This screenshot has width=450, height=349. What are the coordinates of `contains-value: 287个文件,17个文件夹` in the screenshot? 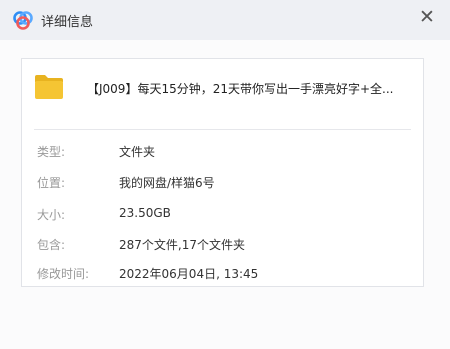 It's located at (182, 245).